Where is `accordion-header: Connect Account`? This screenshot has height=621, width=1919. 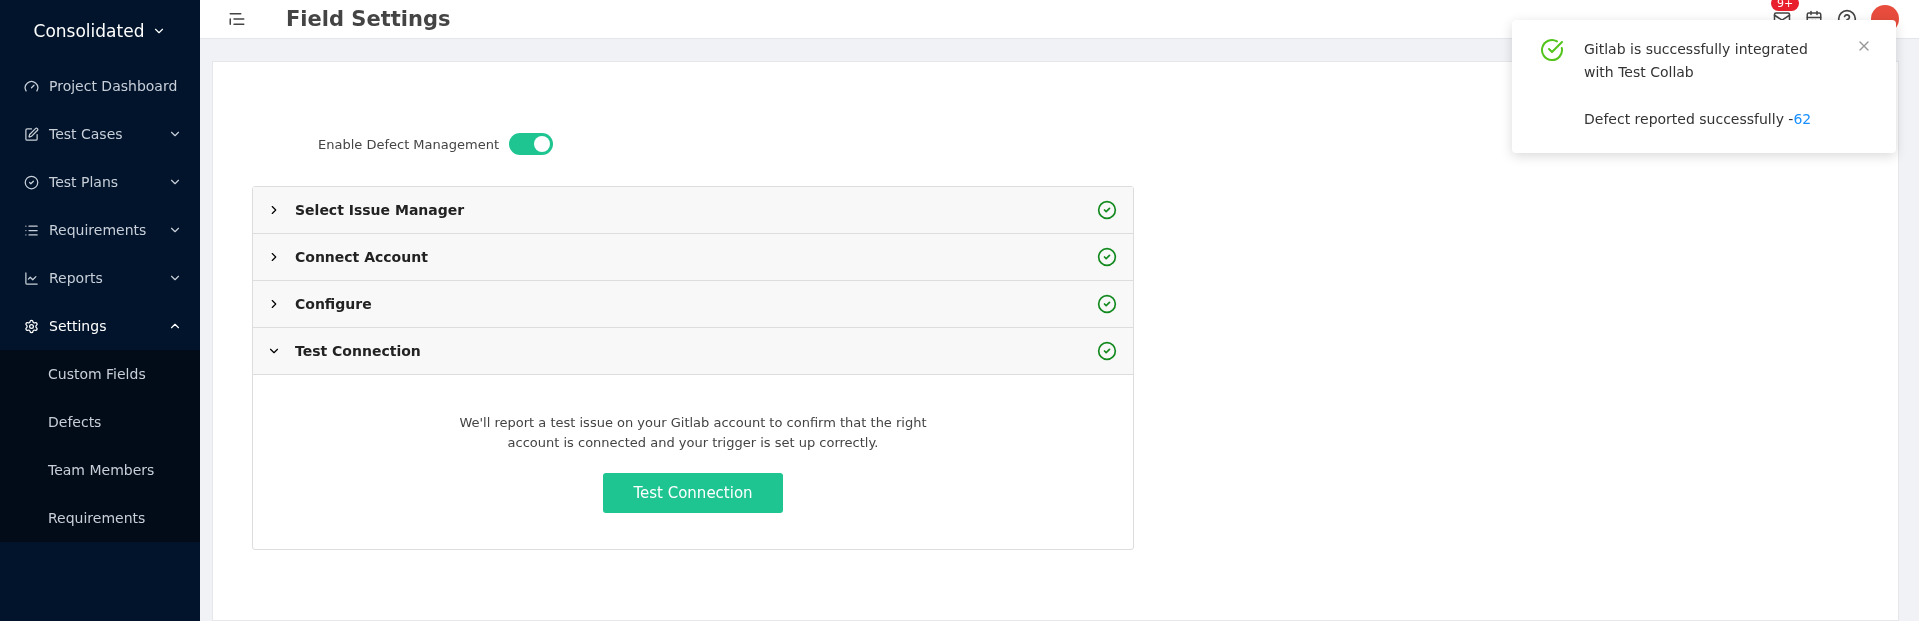 accordion-header: Connect Account is located at coordinates (693, 257).